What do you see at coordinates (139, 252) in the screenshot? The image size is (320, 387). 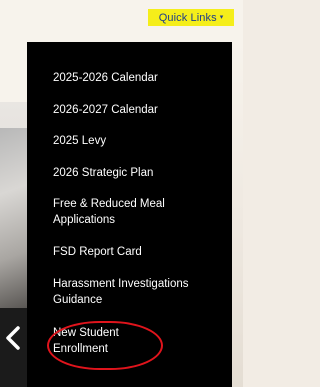 I see `menu-item-fsd-report-card: FSD Report Card` at bounding box center [139, 252].